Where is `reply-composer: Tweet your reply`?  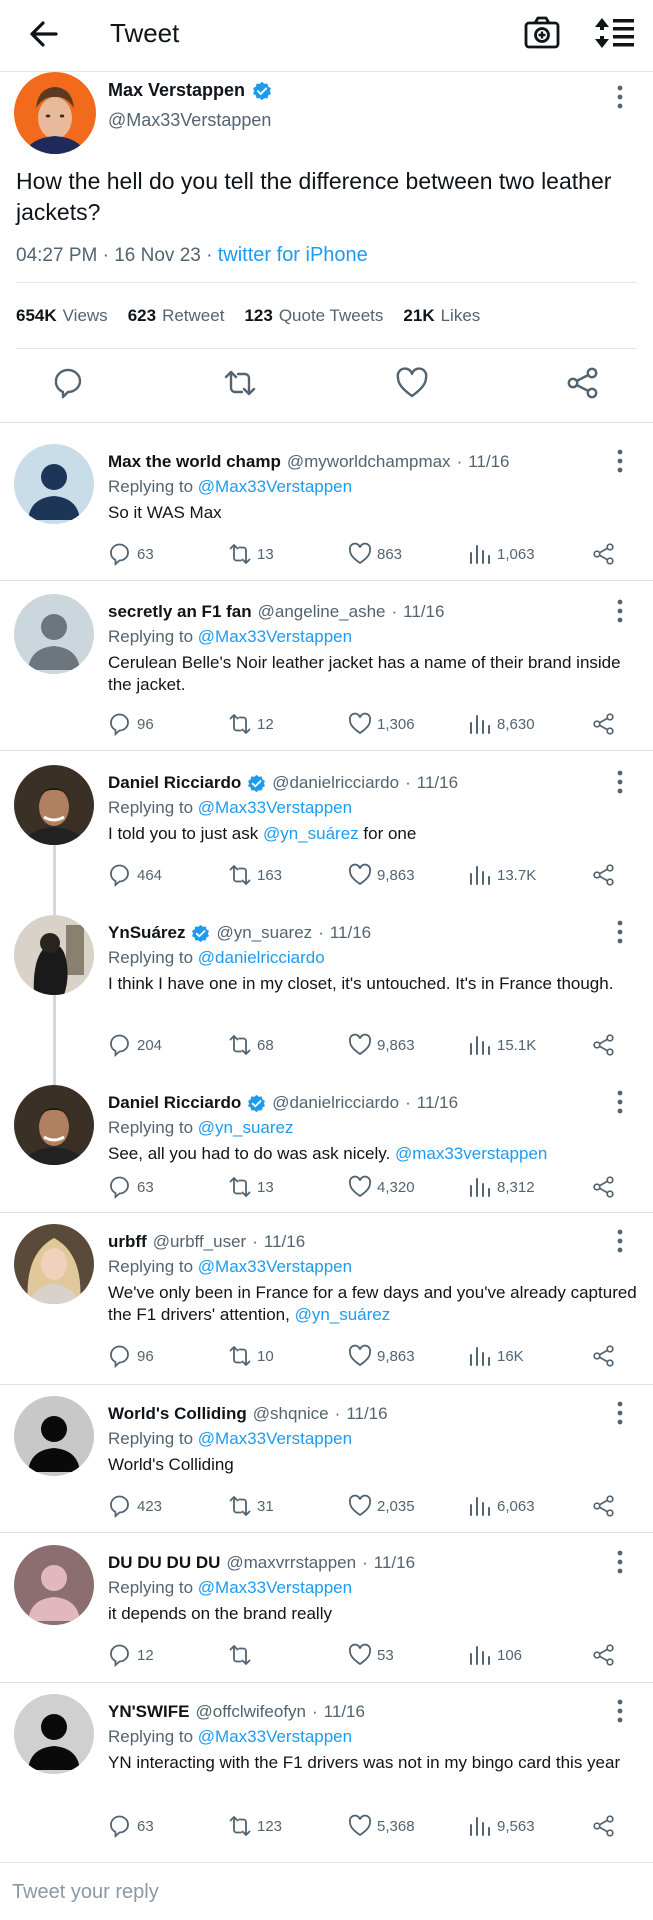 reply-composer: Tweet your reply is located at coordinates (326, 1891).